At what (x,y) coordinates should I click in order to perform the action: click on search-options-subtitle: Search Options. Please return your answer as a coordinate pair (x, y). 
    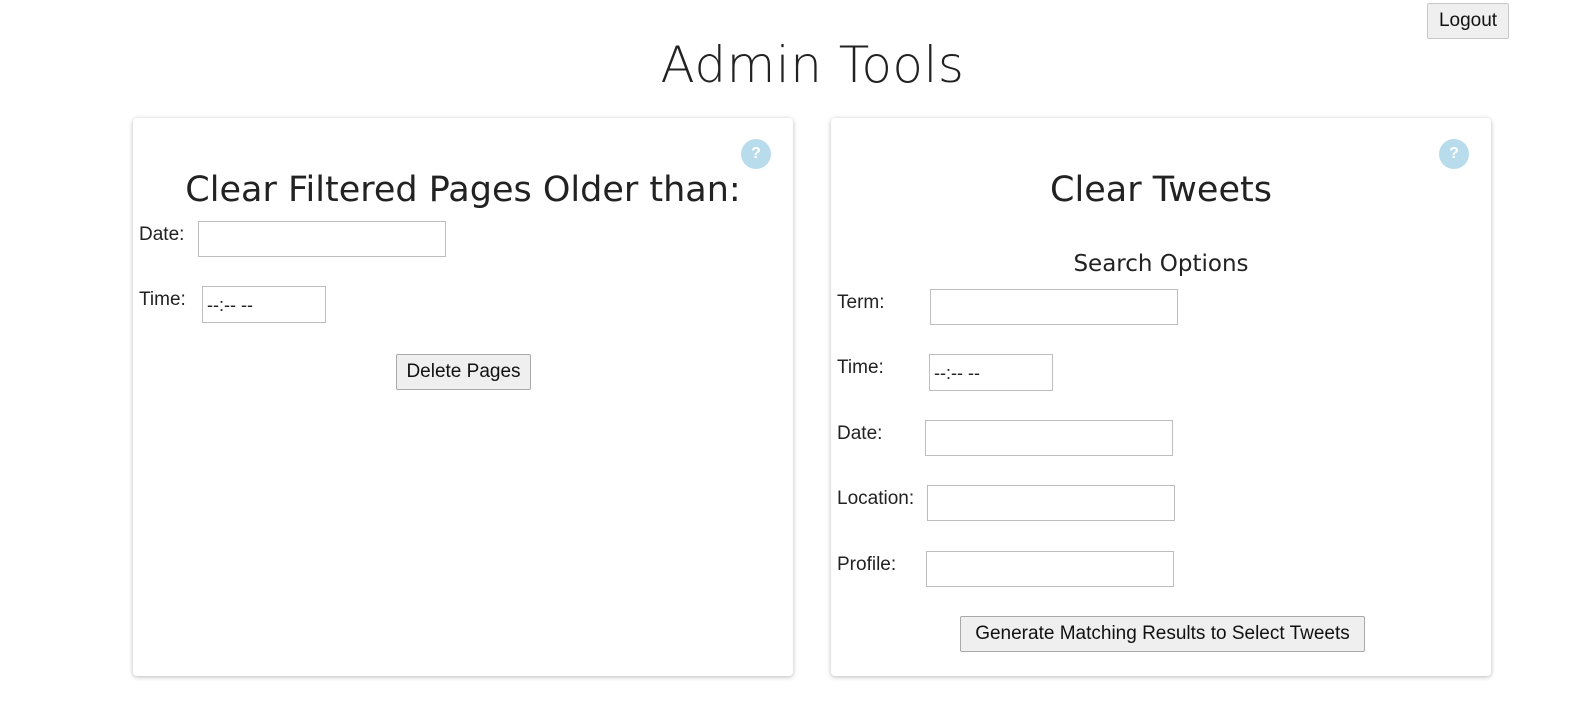
    Looking at the image, I should click on (1161, 264).